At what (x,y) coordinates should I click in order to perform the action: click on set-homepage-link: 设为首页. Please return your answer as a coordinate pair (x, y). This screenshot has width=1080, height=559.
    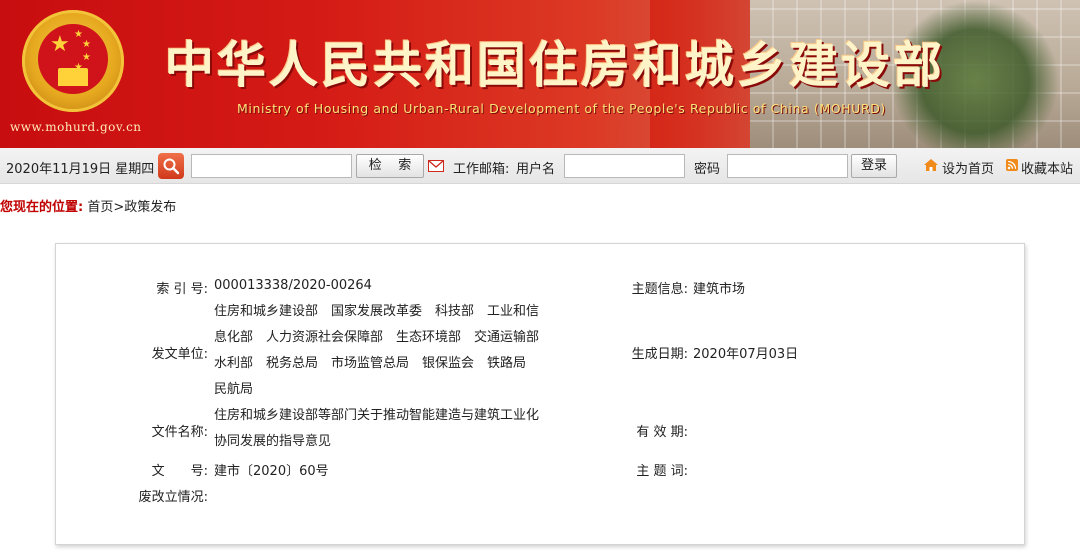
    Looking at the image, I should click on (968, 167).